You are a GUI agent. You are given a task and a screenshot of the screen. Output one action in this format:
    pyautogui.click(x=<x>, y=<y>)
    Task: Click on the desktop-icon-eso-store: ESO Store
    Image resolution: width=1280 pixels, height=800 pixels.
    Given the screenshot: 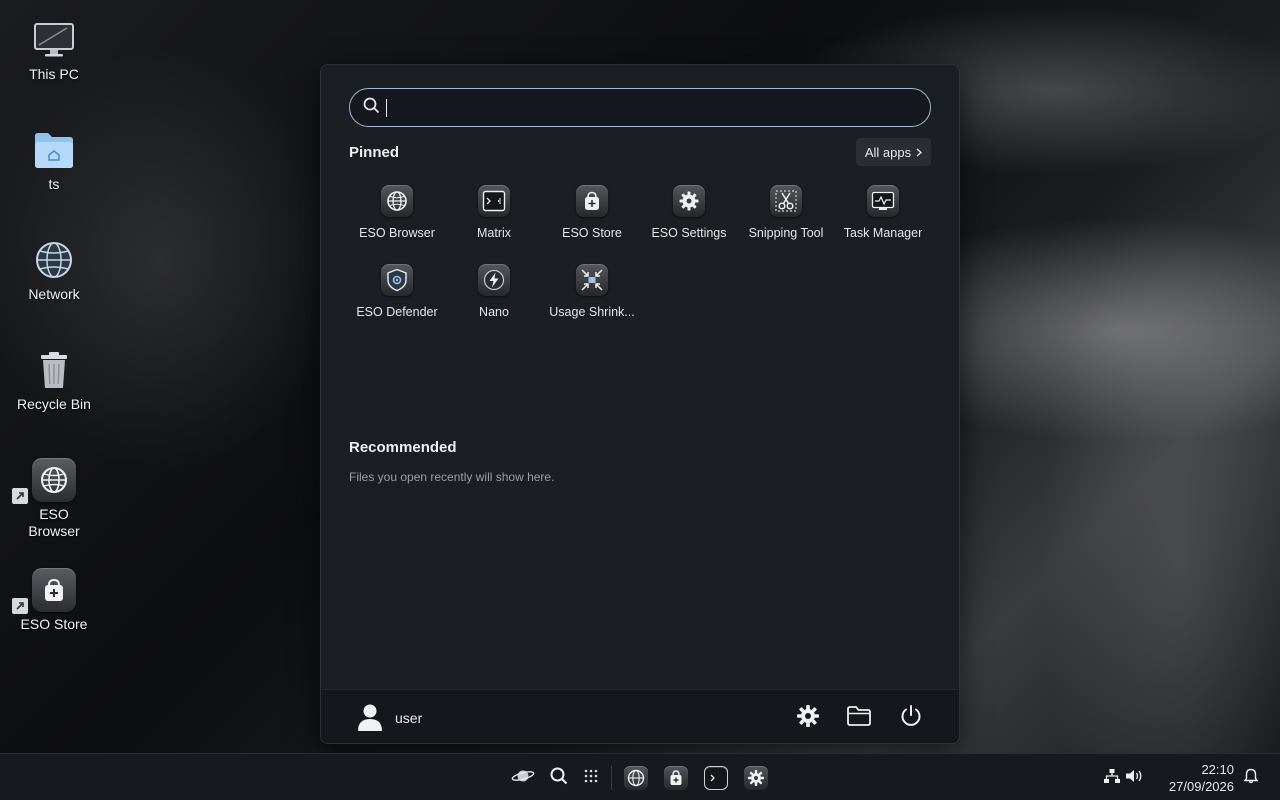 What is the action you would take?
    pyautogui.click(x=54, y=600)
    